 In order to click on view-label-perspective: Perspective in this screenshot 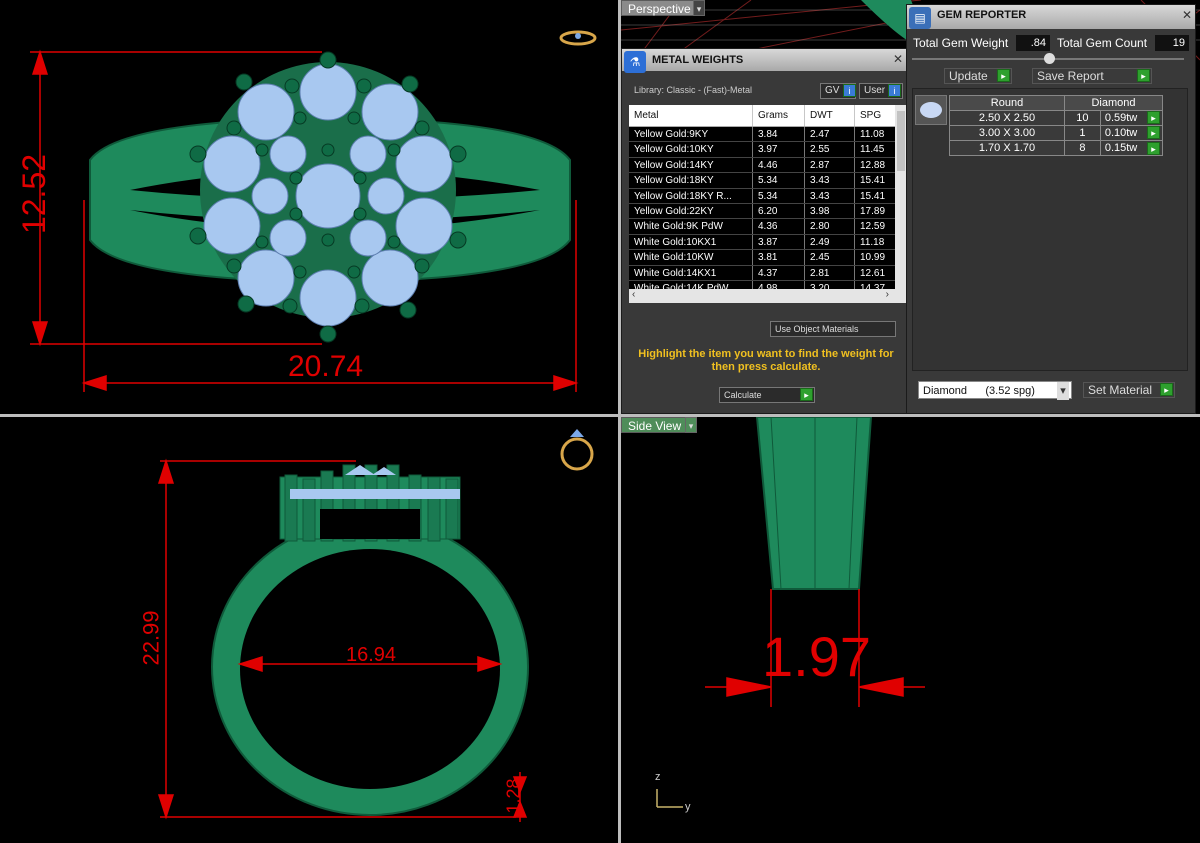, I will do `click(659, 8)`.